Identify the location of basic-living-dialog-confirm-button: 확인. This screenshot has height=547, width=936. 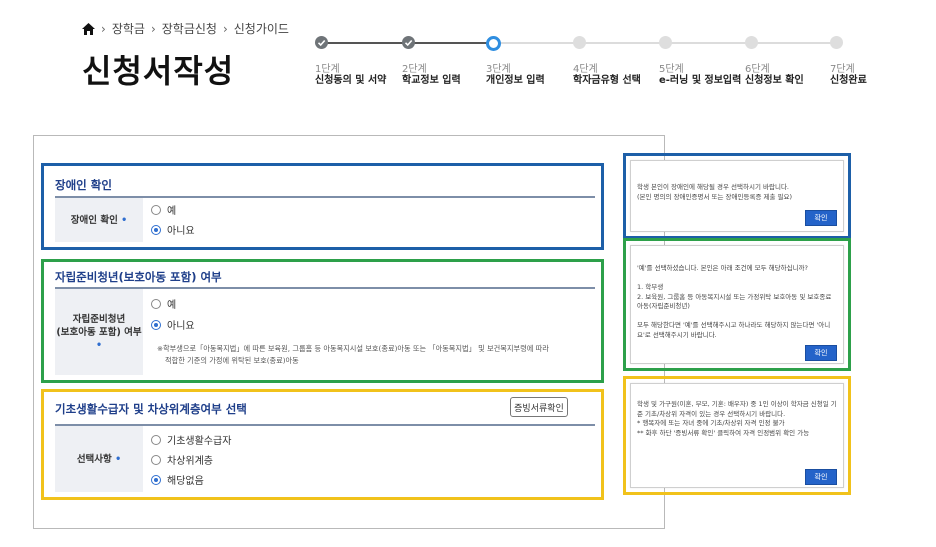
(821, 477).